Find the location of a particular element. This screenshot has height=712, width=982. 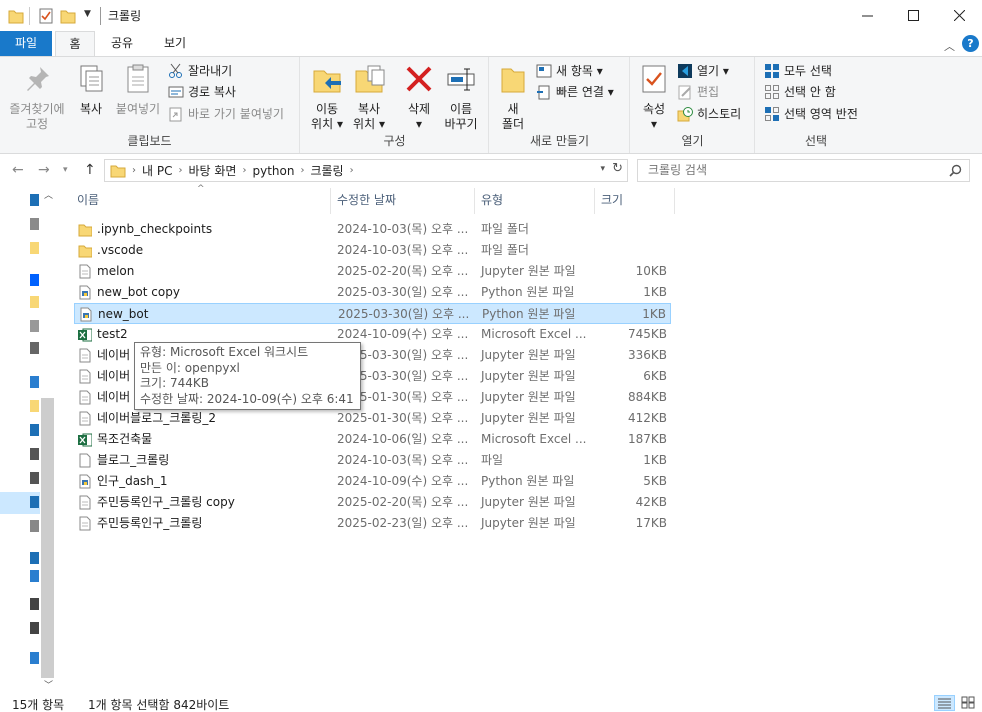

nav-scroll-down-icon: ﹀ is located at coordinates (48, 684).